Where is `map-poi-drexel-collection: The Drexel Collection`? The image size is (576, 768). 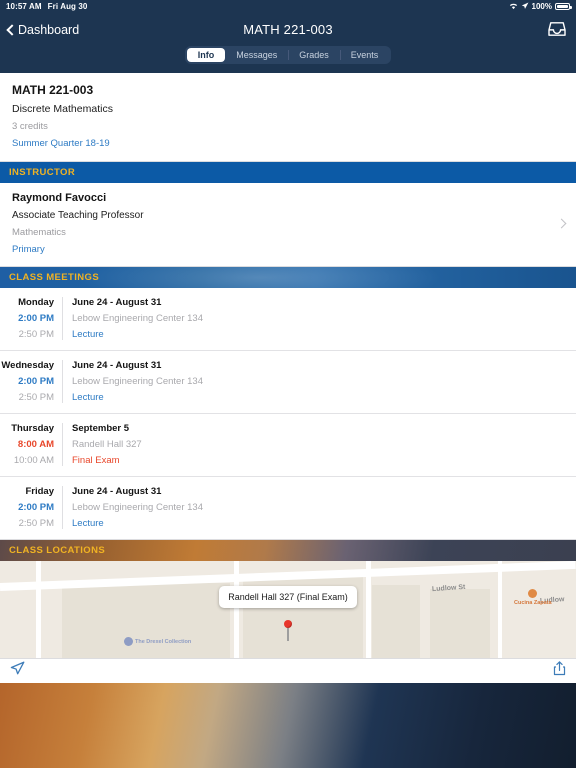 map-poi-drexel-collection: The Drexel Collection is located at coordinates (157, 641).